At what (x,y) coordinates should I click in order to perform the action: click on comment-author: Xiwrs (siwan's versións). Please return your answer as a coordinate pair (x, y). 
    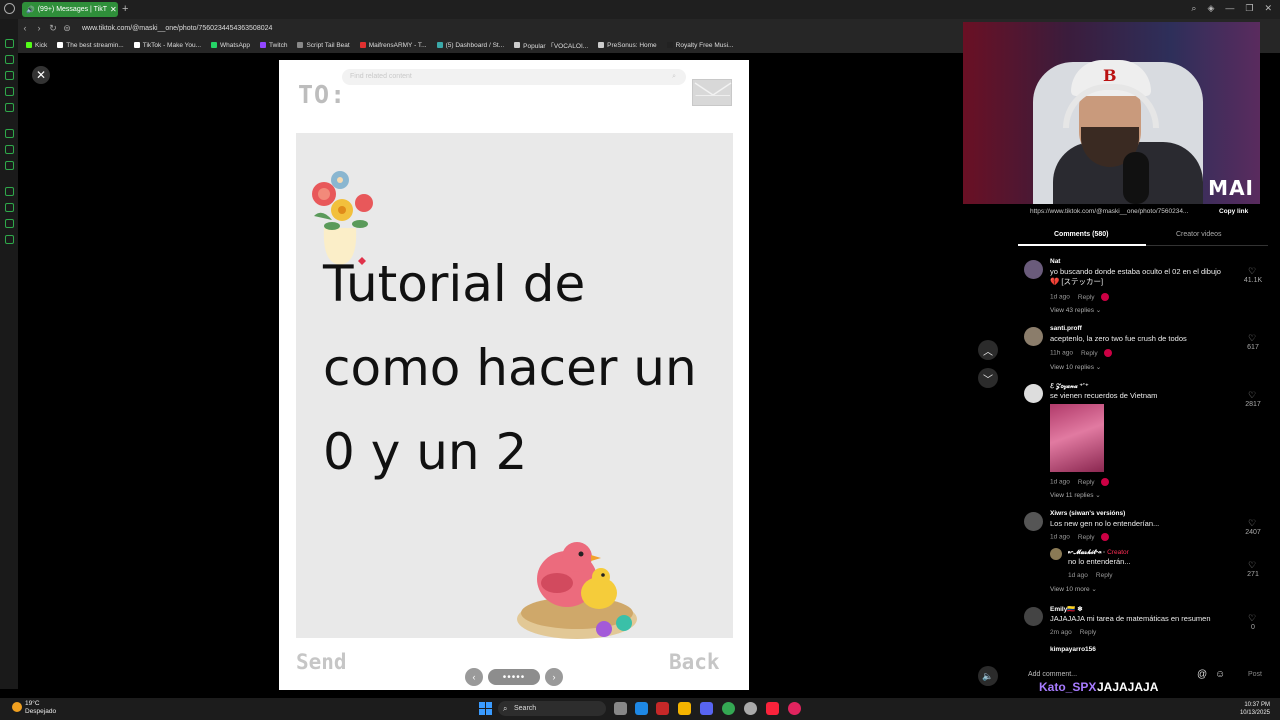
    Looking at the image, I should click on (1087, 513).